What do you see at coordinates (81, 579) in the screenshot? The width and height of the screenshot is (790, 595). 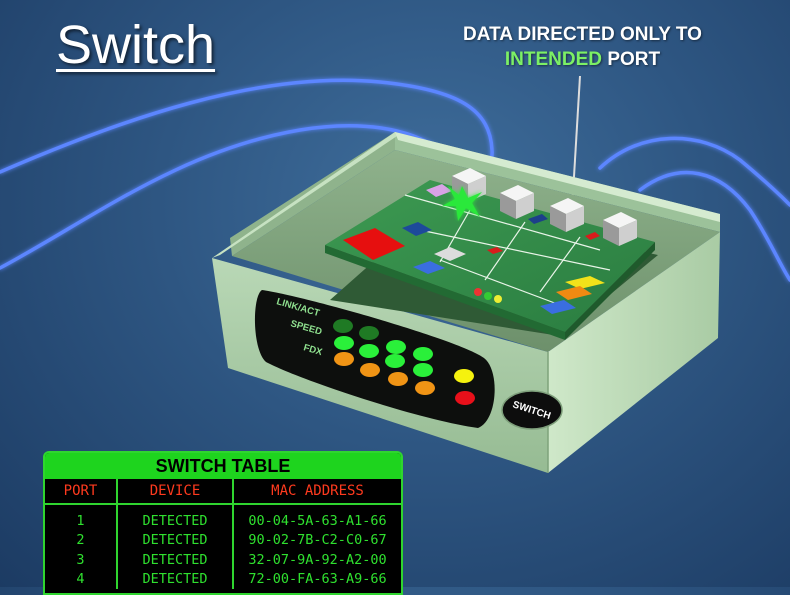 I see `port-cell: 4` at bounding box center [81, 579].